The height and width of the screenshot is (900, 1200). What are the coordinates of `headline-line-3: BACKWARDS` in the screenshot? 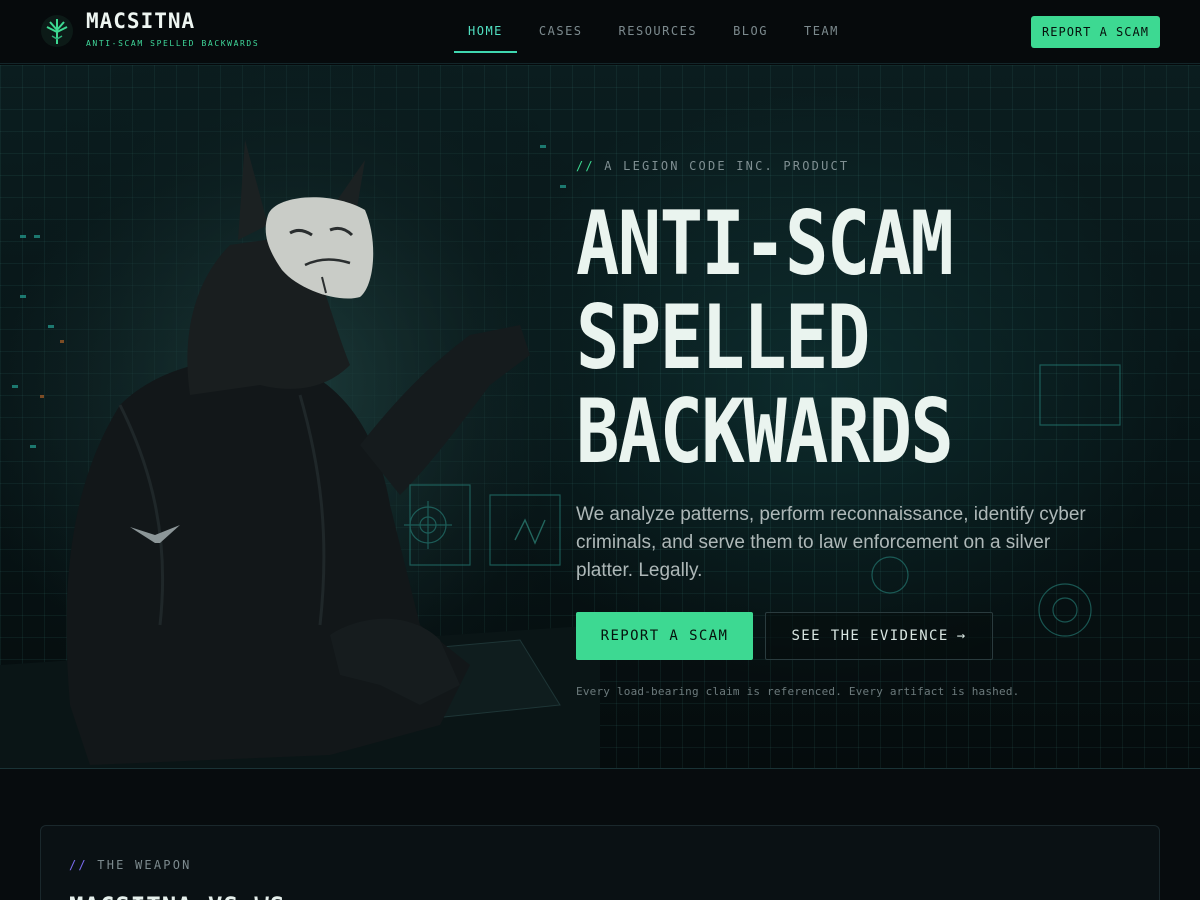 It's located at (765, 431).